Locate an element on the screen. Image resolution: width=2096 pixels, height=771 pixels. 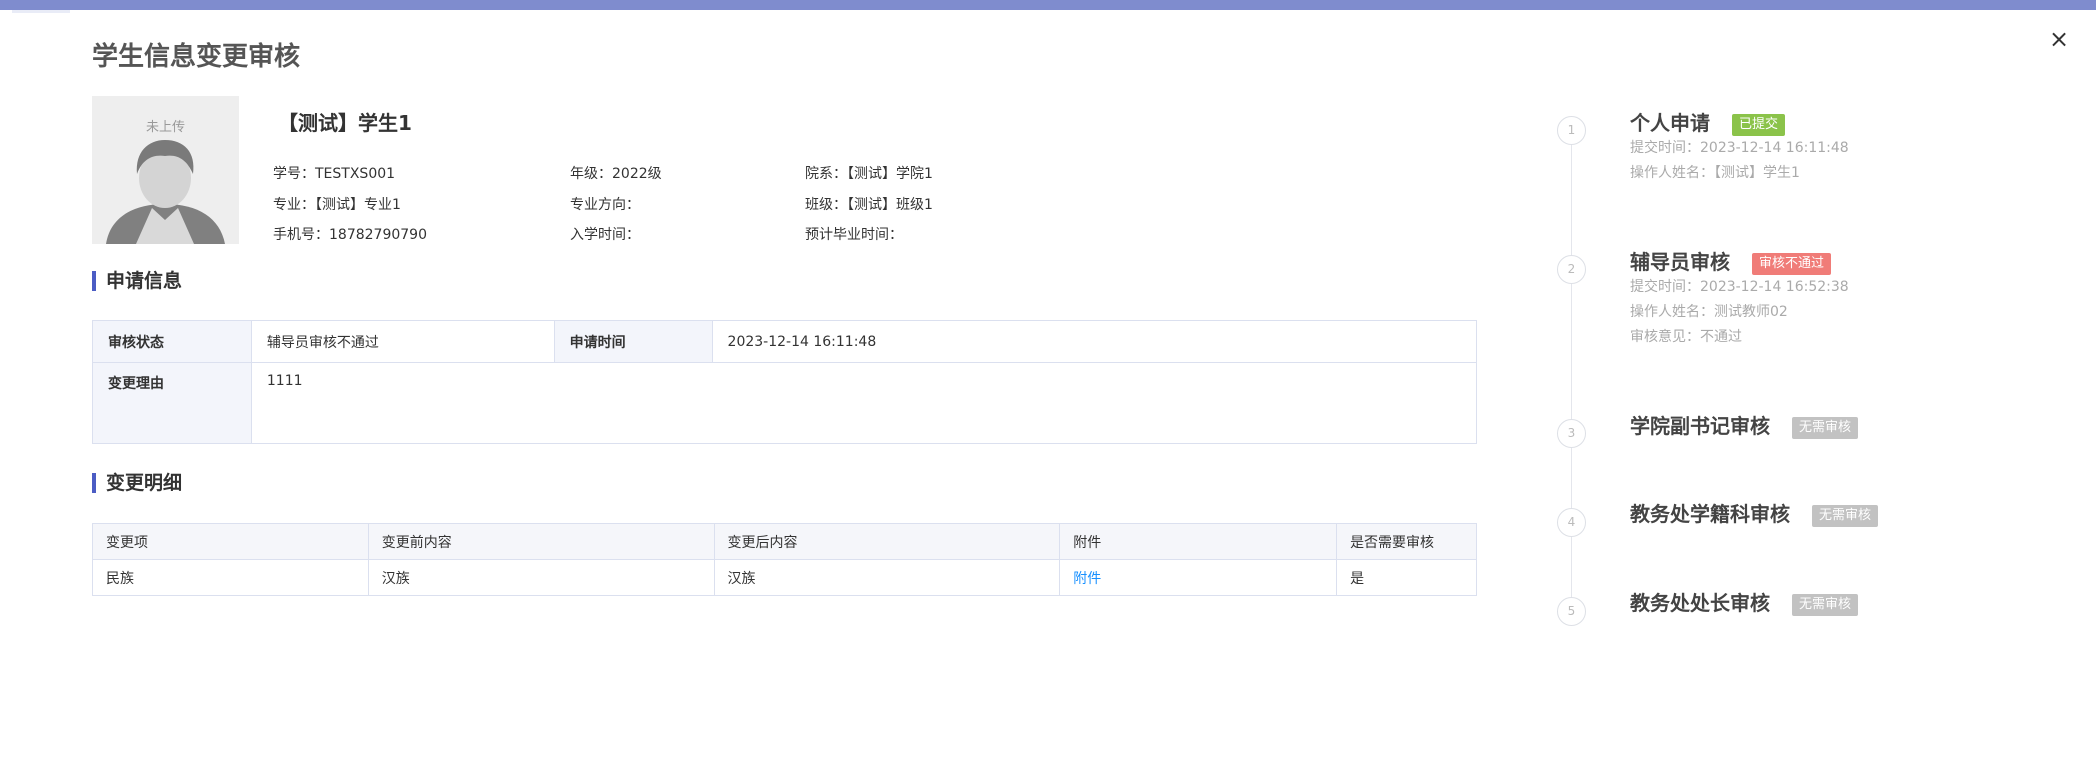
step-meta: 操作人姓名：测试教师02 is located at coordinates (1709, 312).